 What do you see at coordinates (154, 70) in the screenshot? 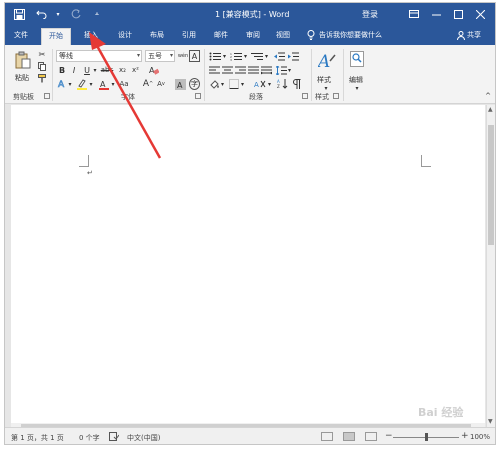
I see `clear-formatting-icon: A` at bounding box center [154, 70].